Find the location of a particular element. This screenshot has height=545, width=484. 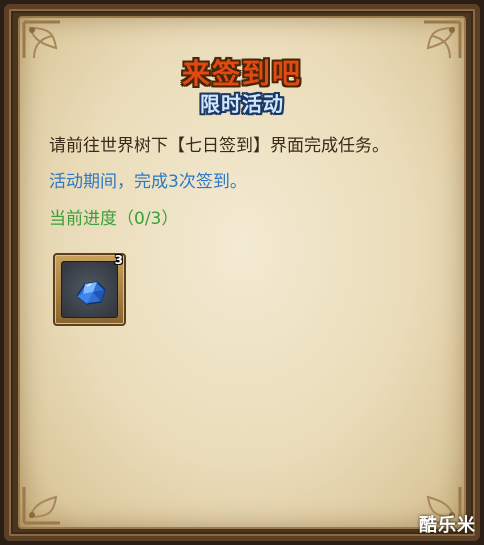

reward-item-slot: 3 is located at coordinates (89, 289).